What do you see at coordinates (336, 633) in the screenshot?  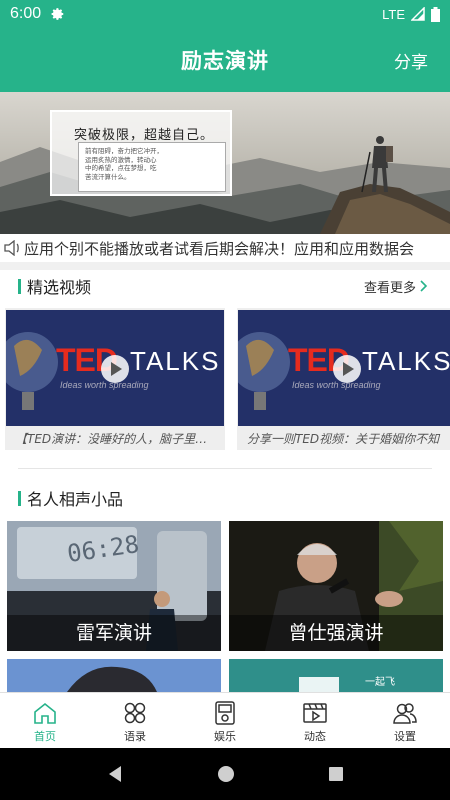 I see `tile-label: 曾仕强演讲` at bounding box center [336, 633].